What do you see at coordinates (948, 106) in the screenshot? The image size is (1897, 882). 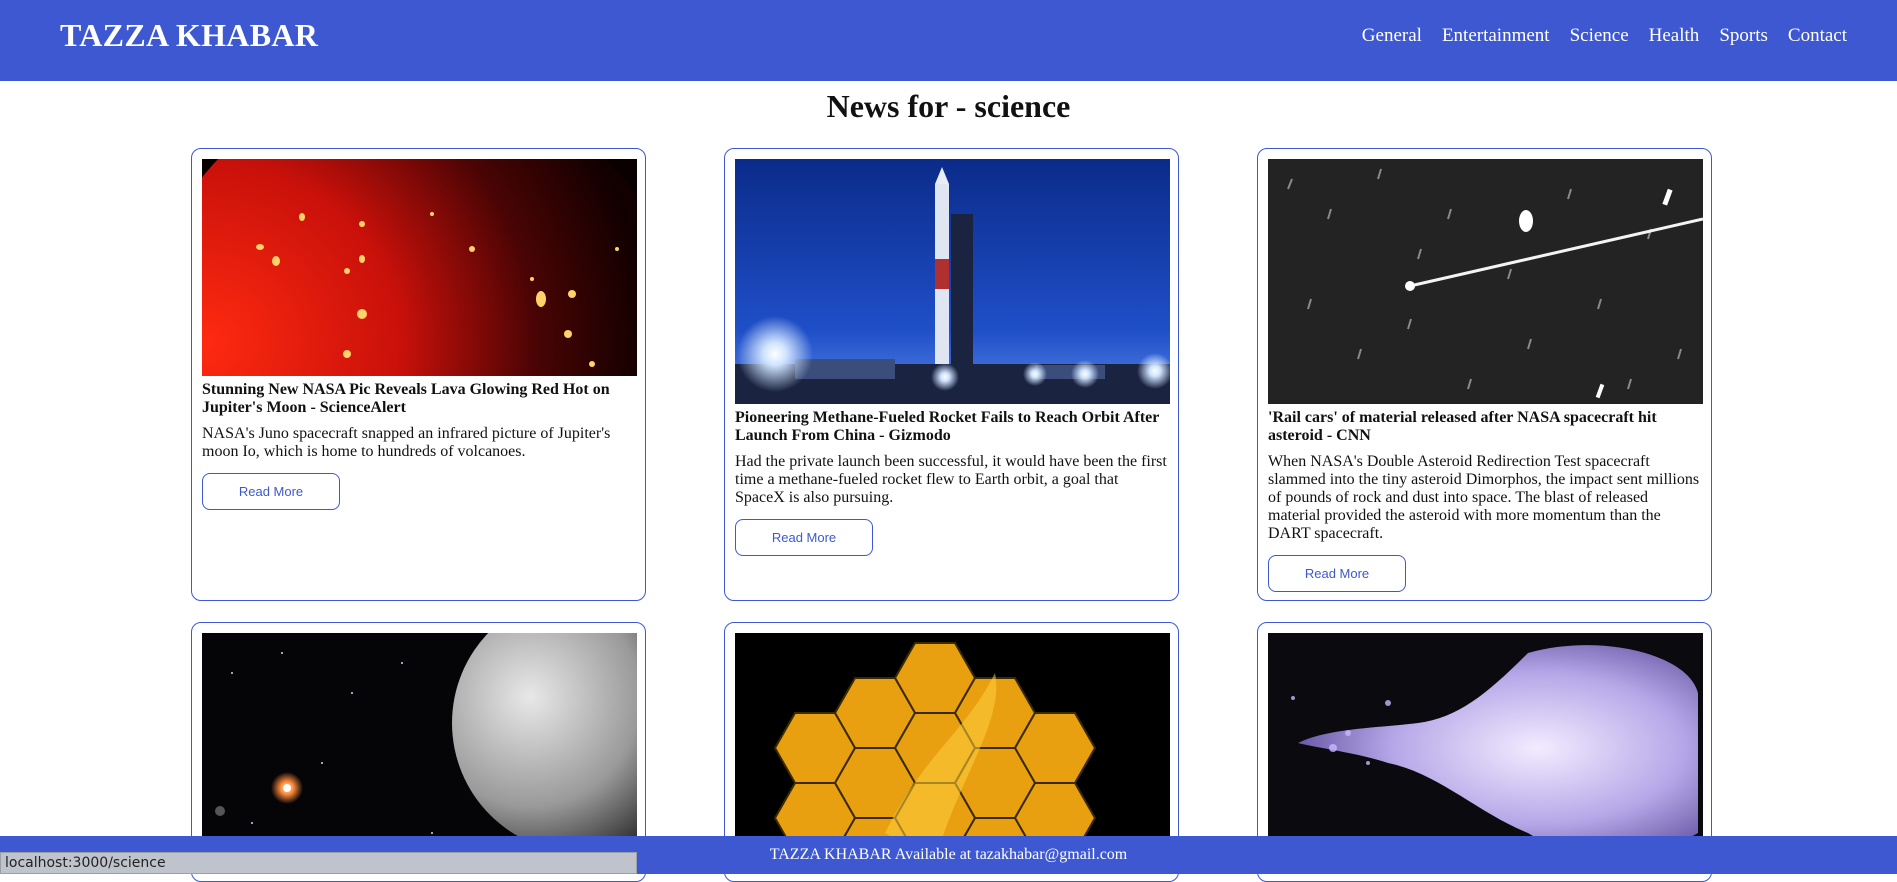 I see `page-title: News for - science` at bounding box center [948, 106].